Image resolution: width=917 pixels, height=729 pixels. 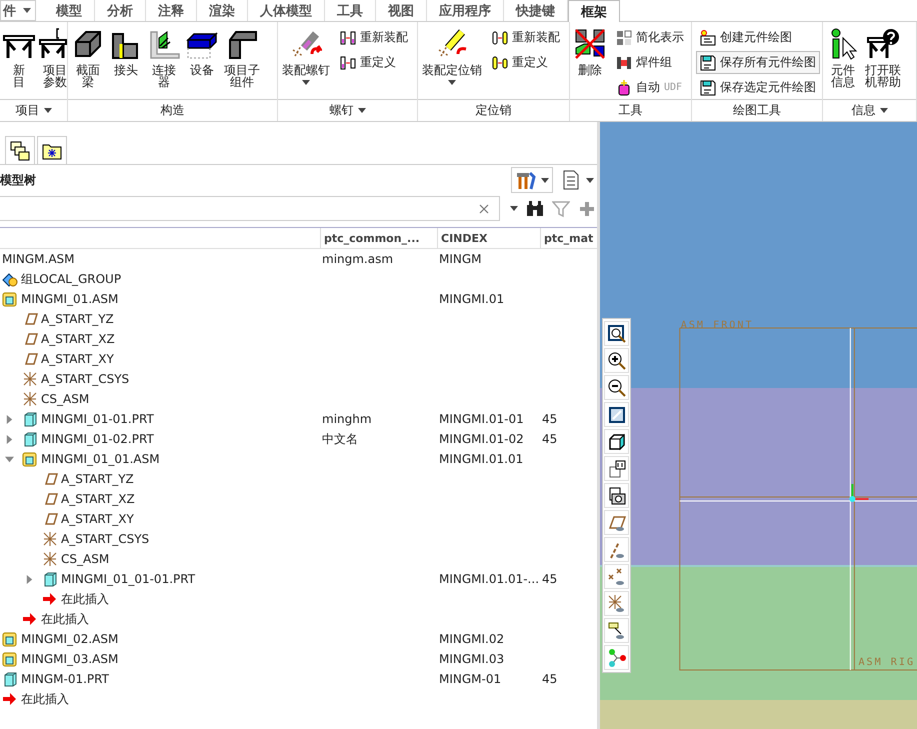 What do you see at coordinates (126, 52) in the screenshot?
I see `ribbon-button: 接头` at bounding box center [126, 52].